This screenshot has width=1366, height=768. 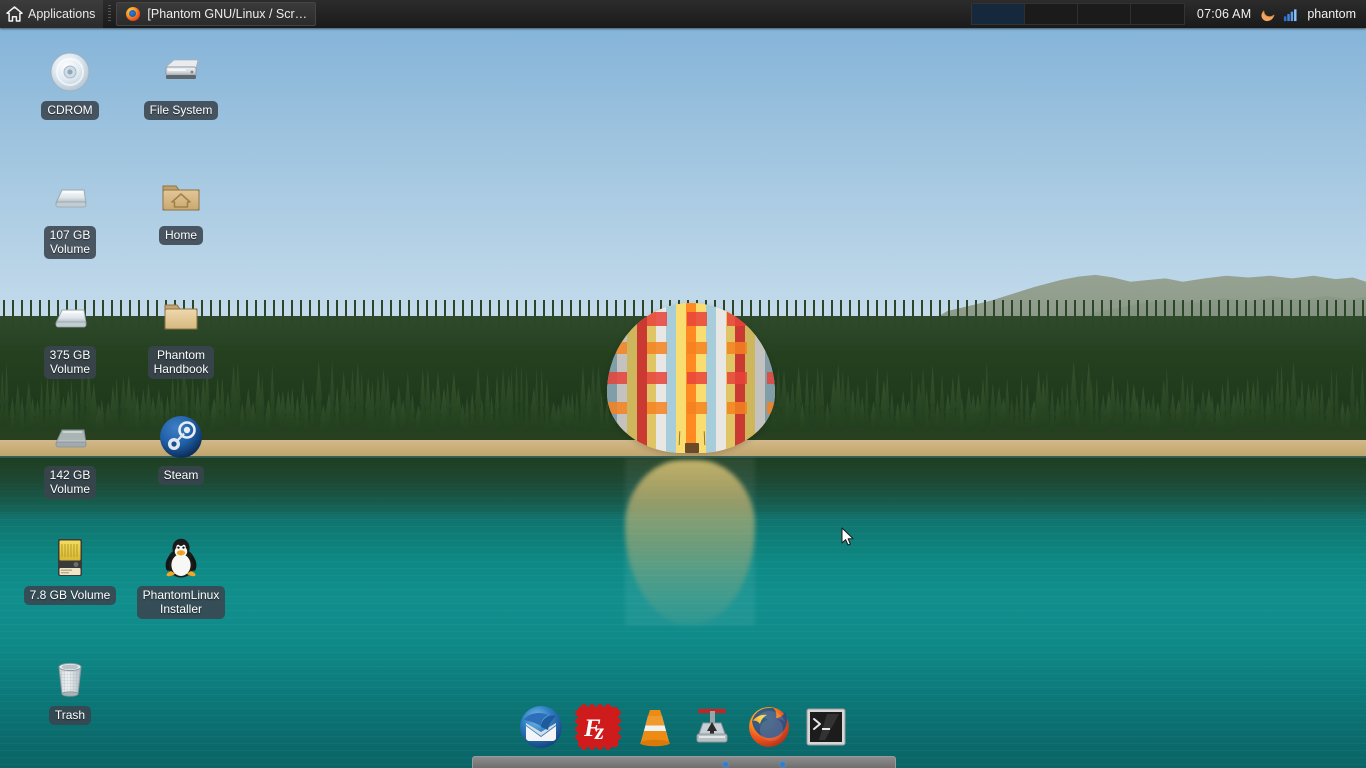 I want to click on desktop-icon-label: 7.8 GB Volume, so click(x=70, y=595).